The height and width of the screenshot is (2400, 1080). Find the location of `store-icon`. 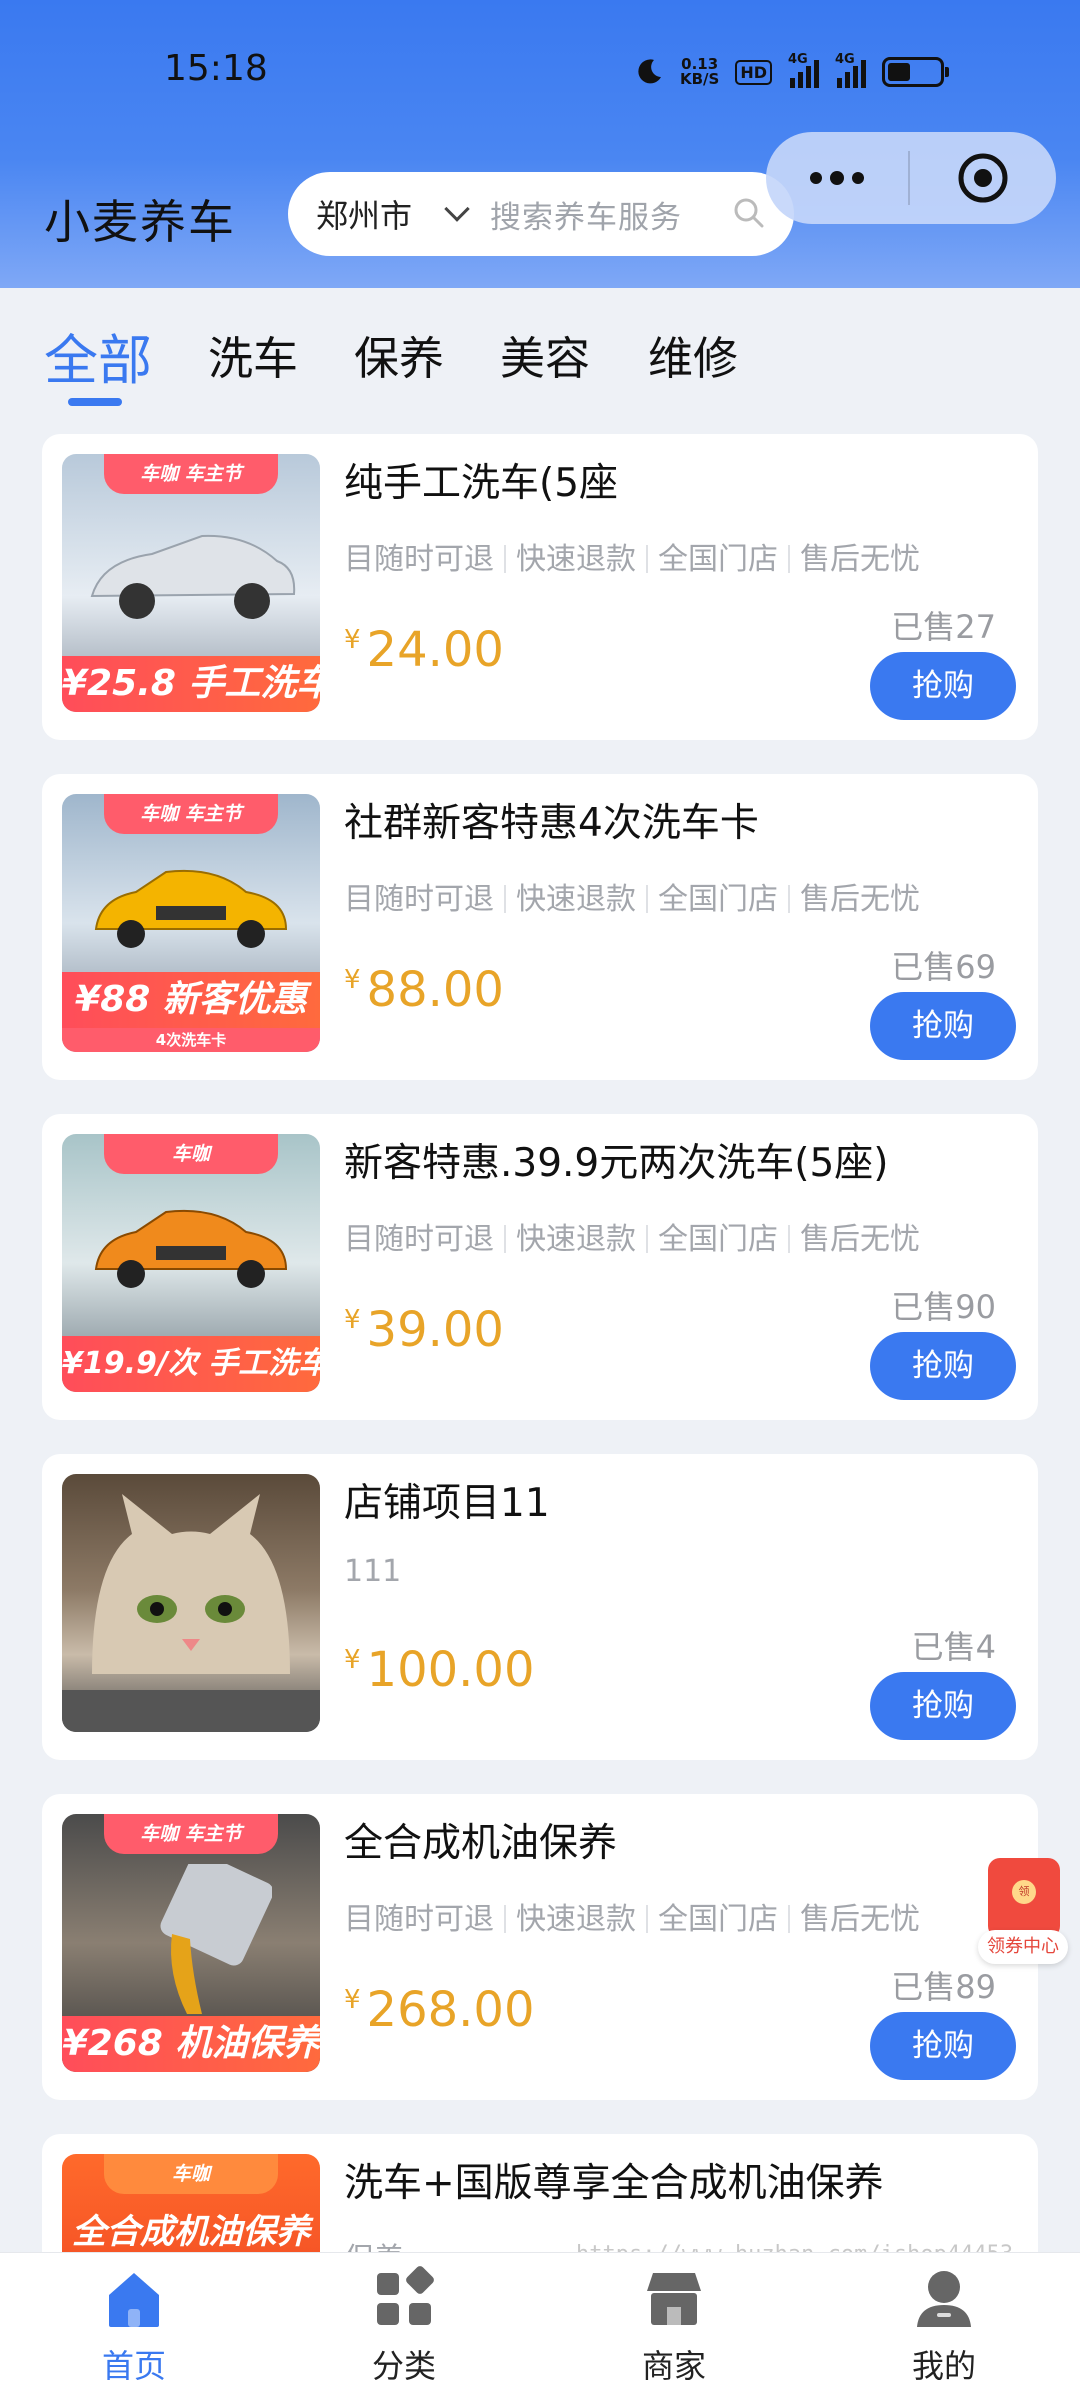

store-icon is located at coordinates (674, 2299).